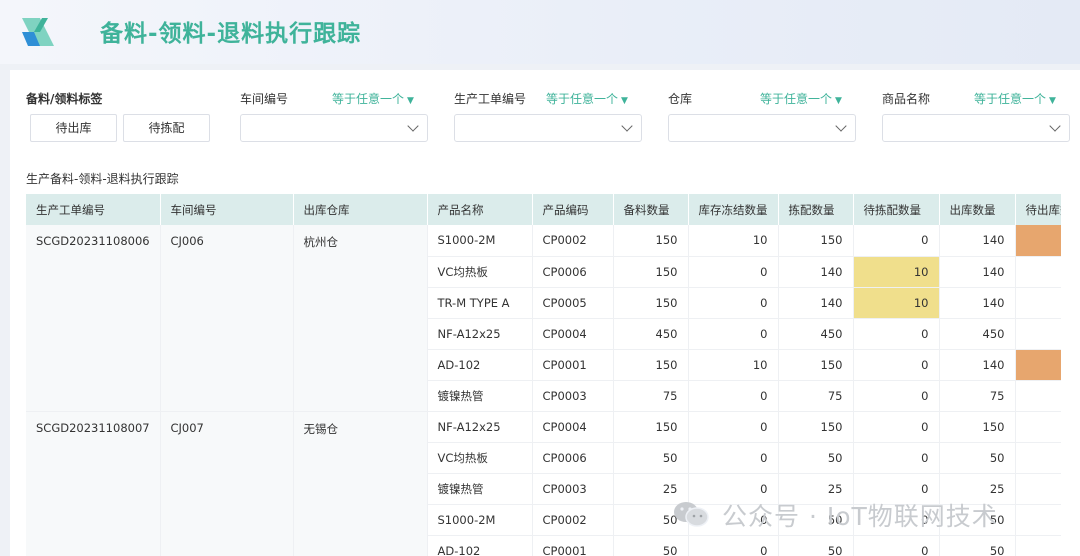  I want to click on page-title: 备料-领料-退料执行跟踪, so click(231, 34).